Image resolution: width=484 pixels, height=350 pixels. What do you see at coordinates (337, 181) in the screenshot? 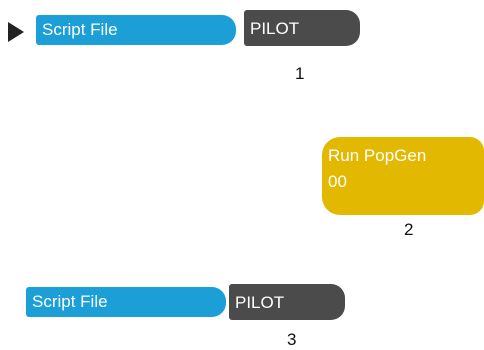
I see `popgen-value: 00` at bounding box center [337, 181].